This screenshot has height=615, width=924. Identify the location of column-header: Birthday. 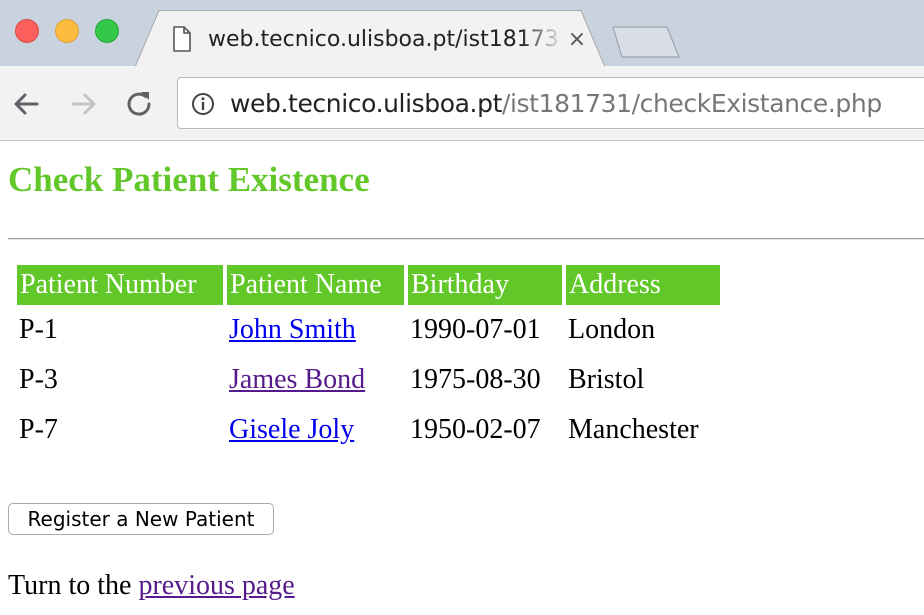
(485, 285).